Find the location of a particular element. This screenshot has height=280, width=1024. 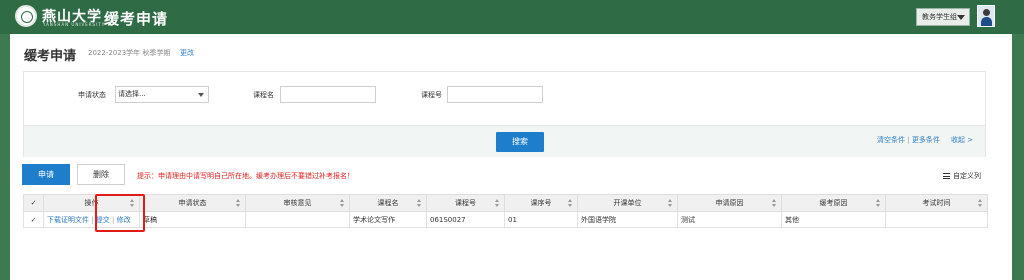

search-options: 清空条件 | 更多条件 收起 > is located at coordinates (925, 140).